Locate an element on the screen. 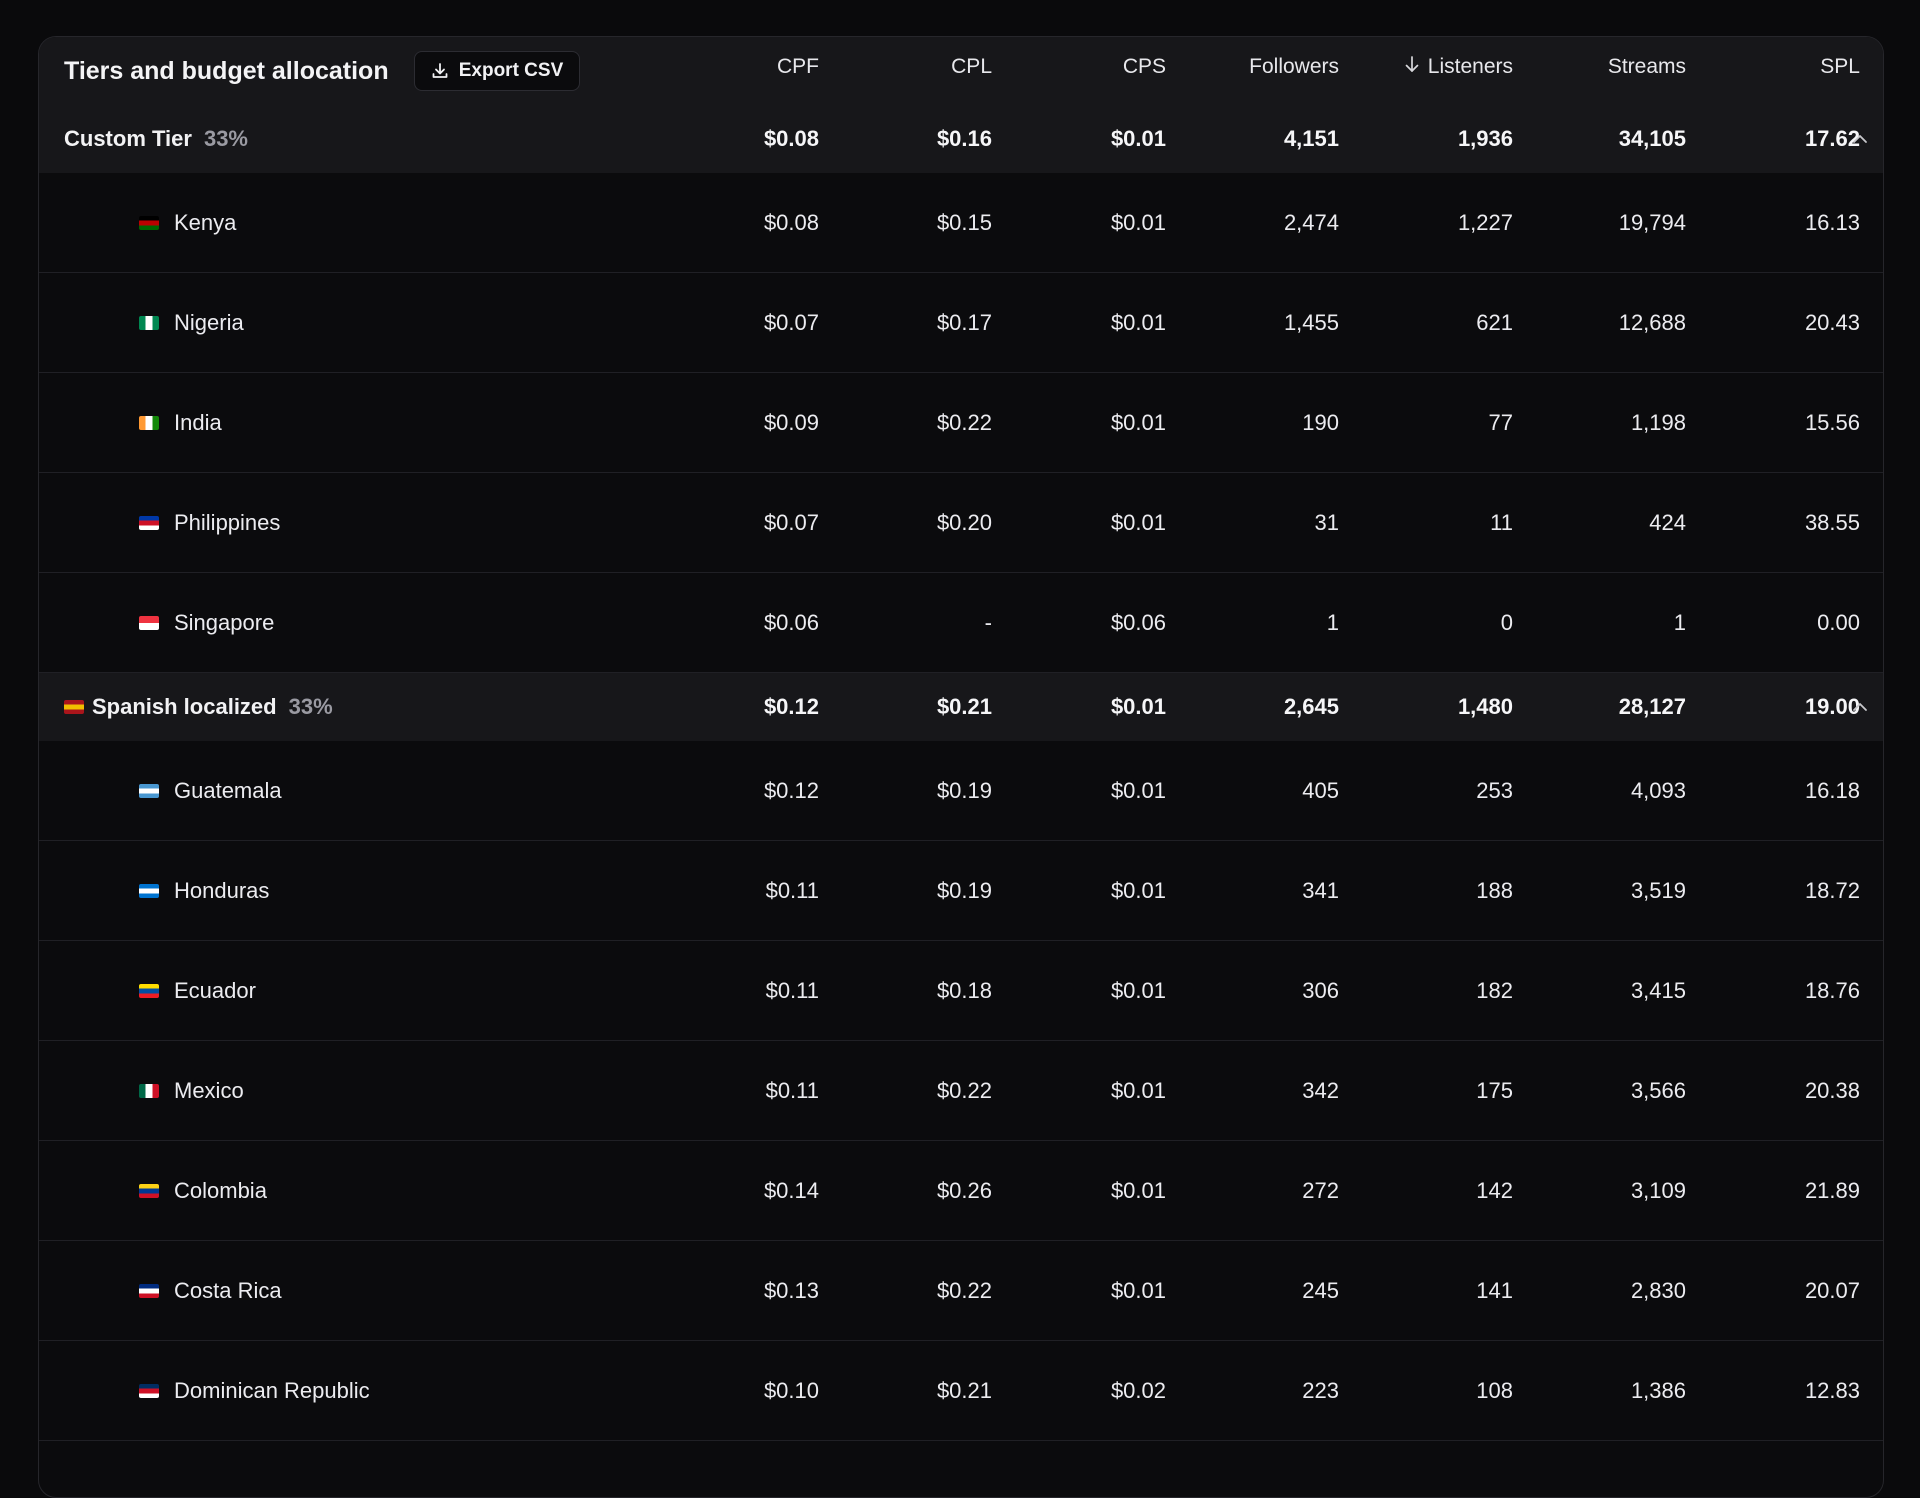 The width and height of the screenshot is (1920, 1498). country-streams-value: 1,198 is located at coordinates (1658, 422).